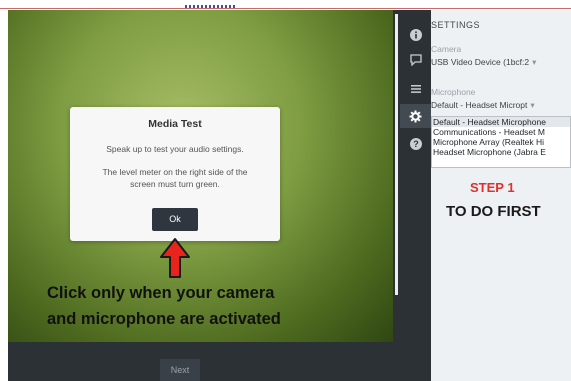  I want to click on dialog-title: Media Test, so click(175, 124).